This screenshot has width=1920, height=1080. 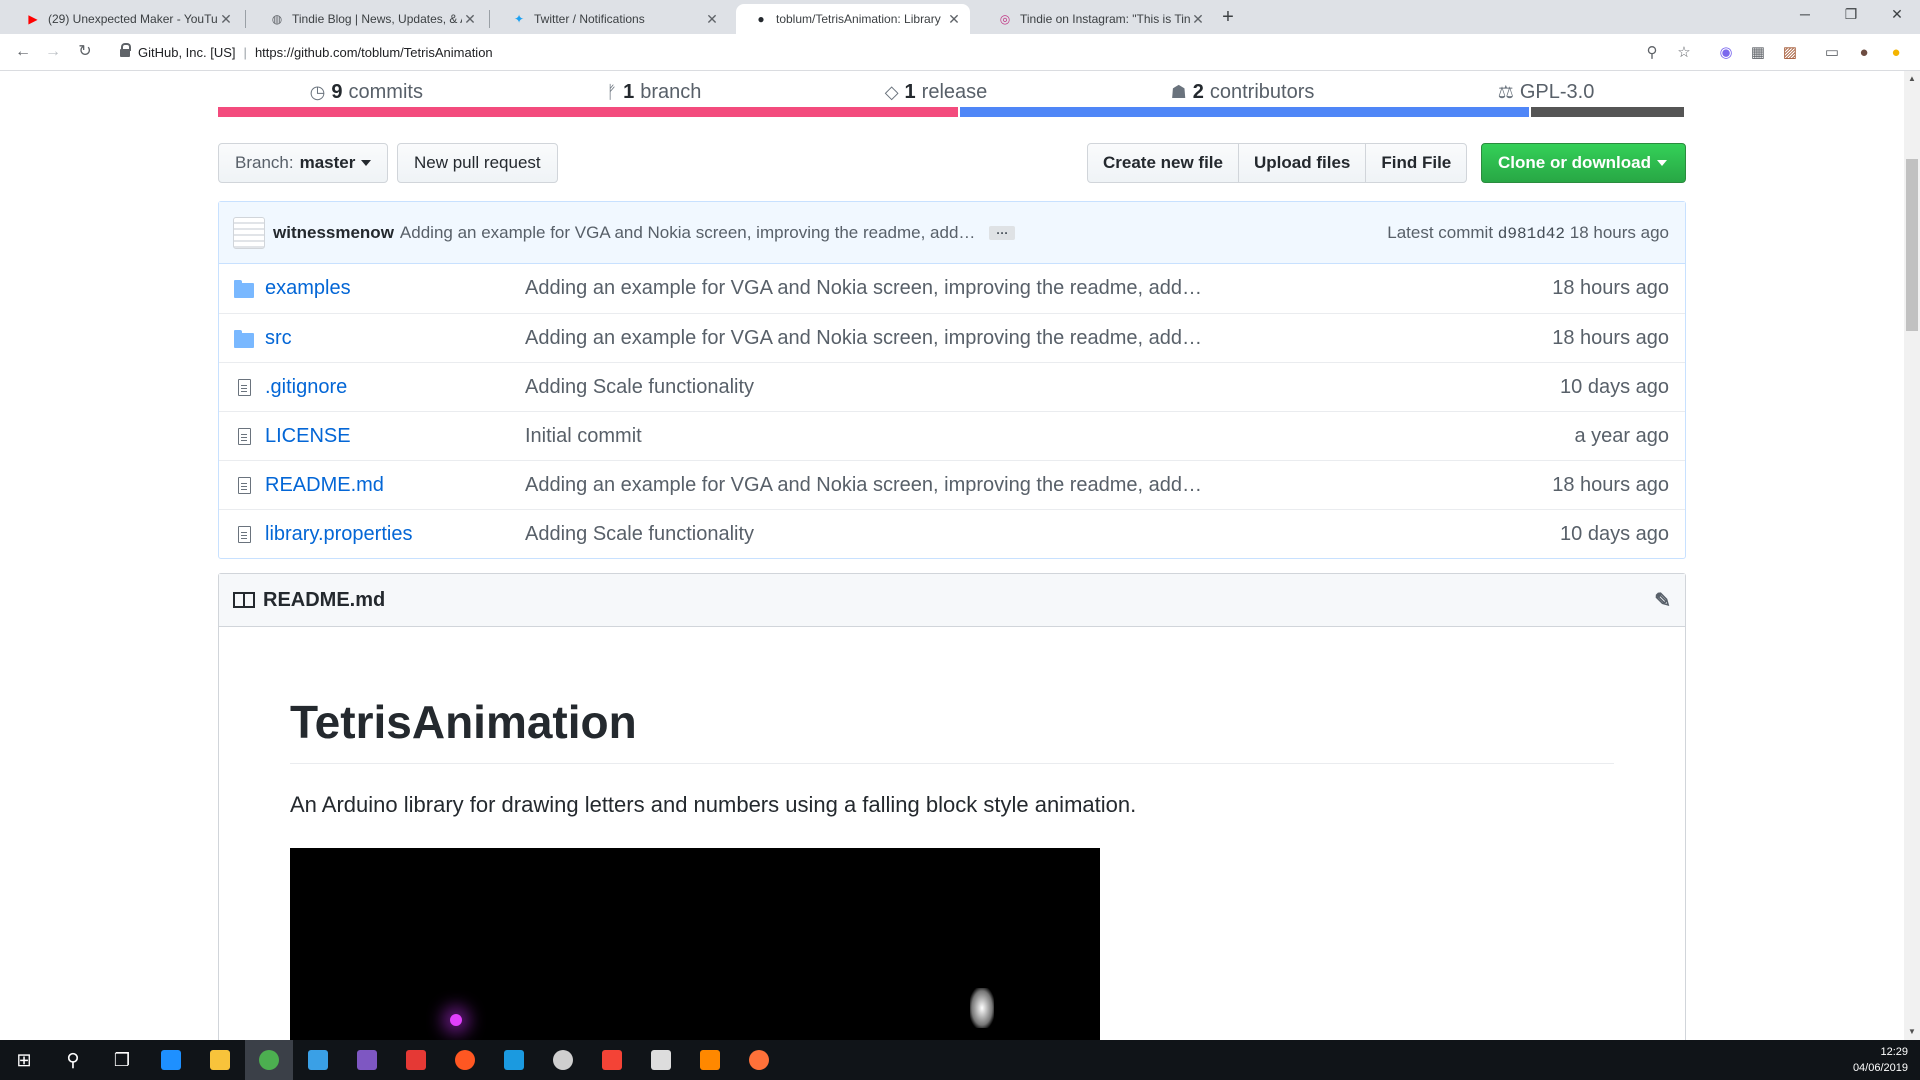 I want to click on stat-commits: ◷ 9 commits, so click(x=366, y=92).